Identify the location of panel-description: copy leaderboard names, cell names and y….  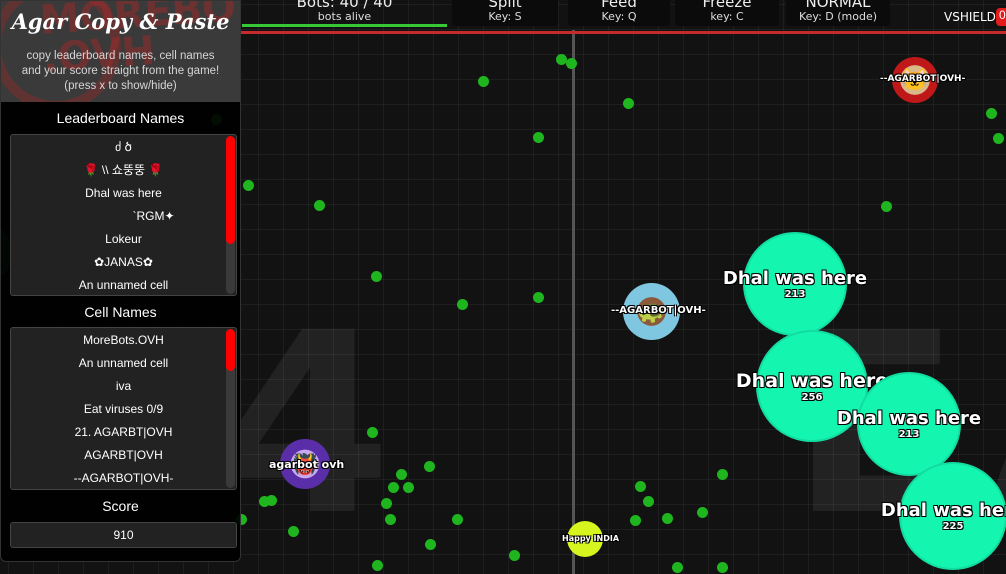
(120, 71).